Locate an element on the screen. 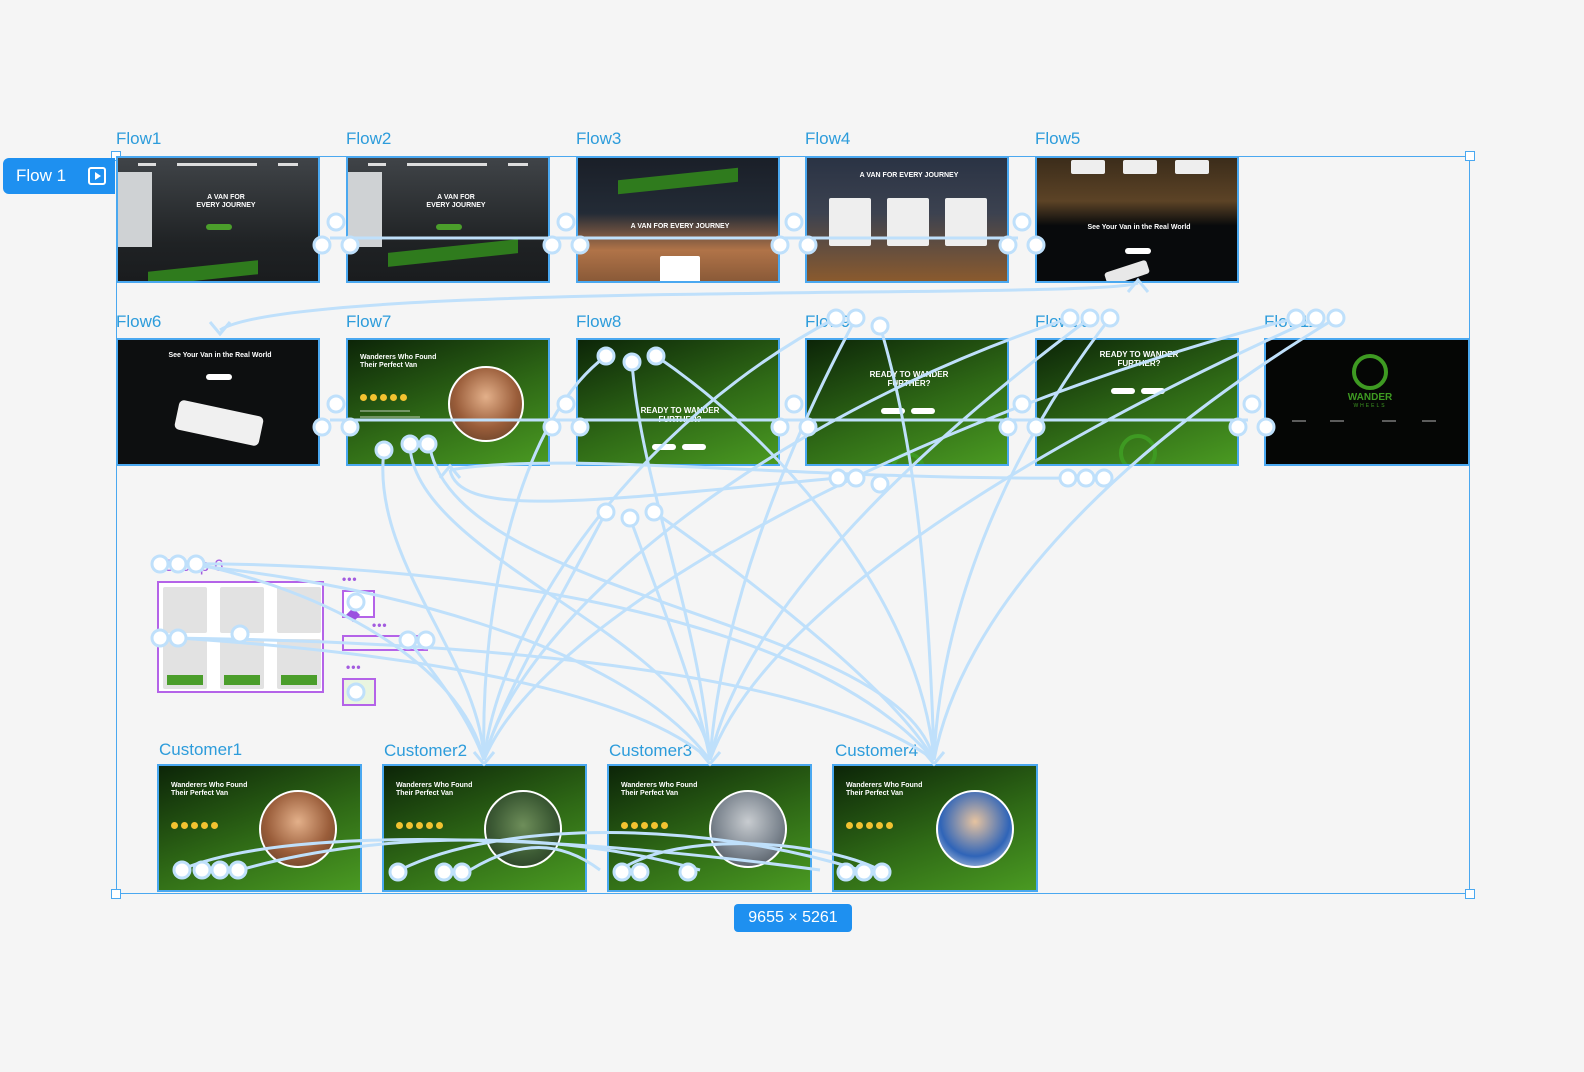  frame-label-flow6: Flow6 is located at coordinates (138, 322).